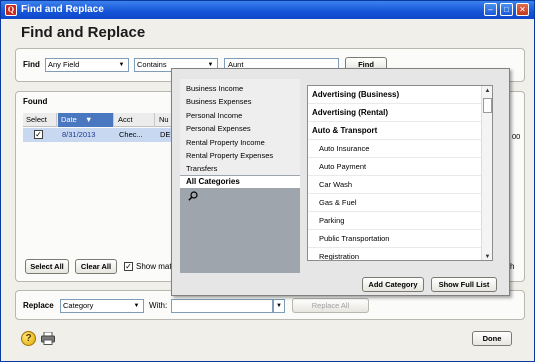  I want to click on row-num: DE, so click(165, 134).